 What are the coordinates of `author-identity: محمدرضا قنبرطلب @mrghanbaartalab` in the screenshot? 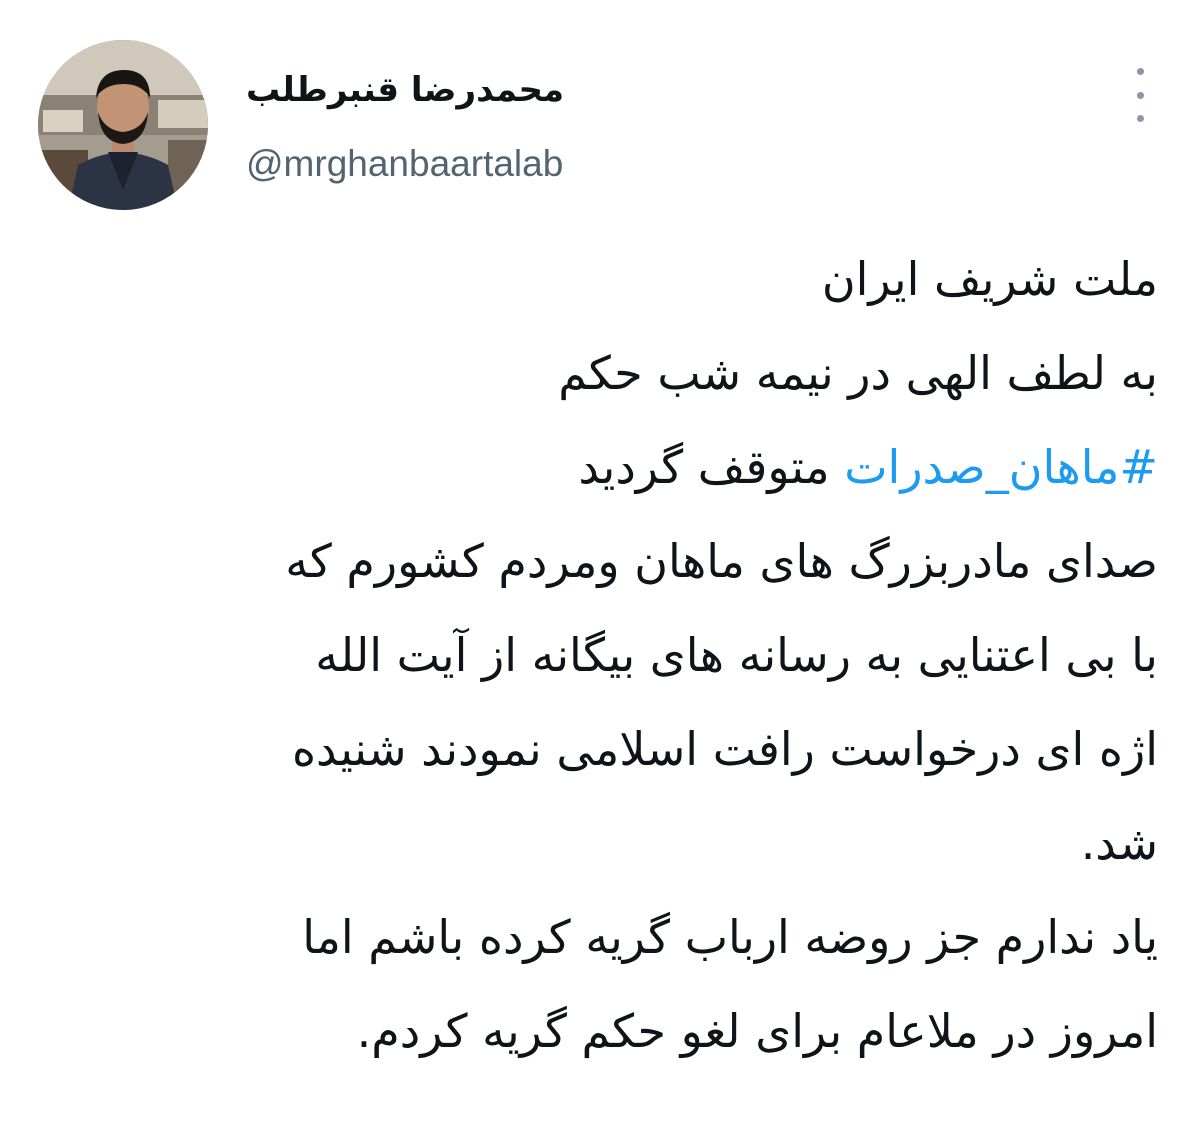 It's located at (405, 127).